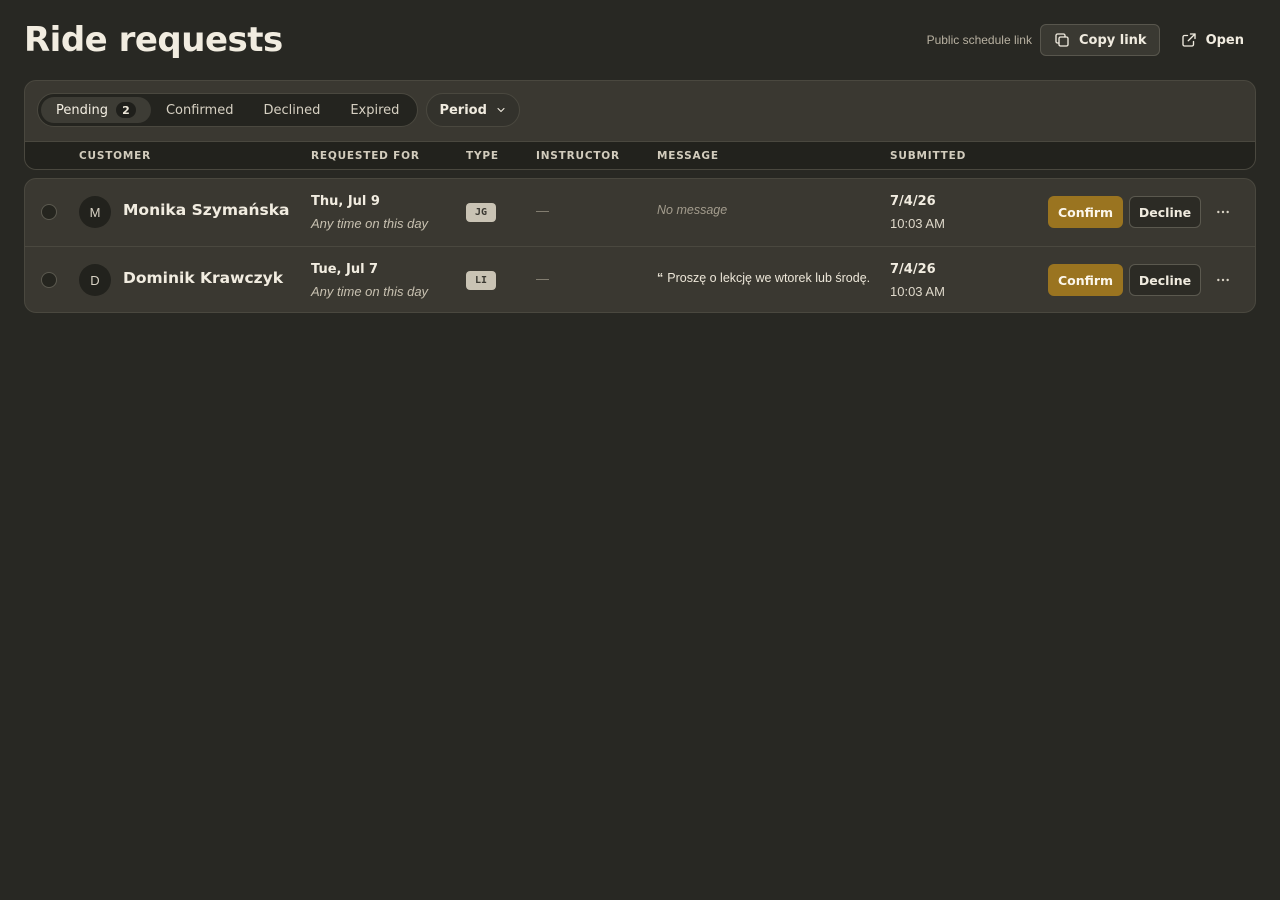 The height and width of the screenshot is (900, 1280). What do you see at coordinates (463, 110) in the screenshot?
I see `period-label: Period` at bounding box center [463, 110].